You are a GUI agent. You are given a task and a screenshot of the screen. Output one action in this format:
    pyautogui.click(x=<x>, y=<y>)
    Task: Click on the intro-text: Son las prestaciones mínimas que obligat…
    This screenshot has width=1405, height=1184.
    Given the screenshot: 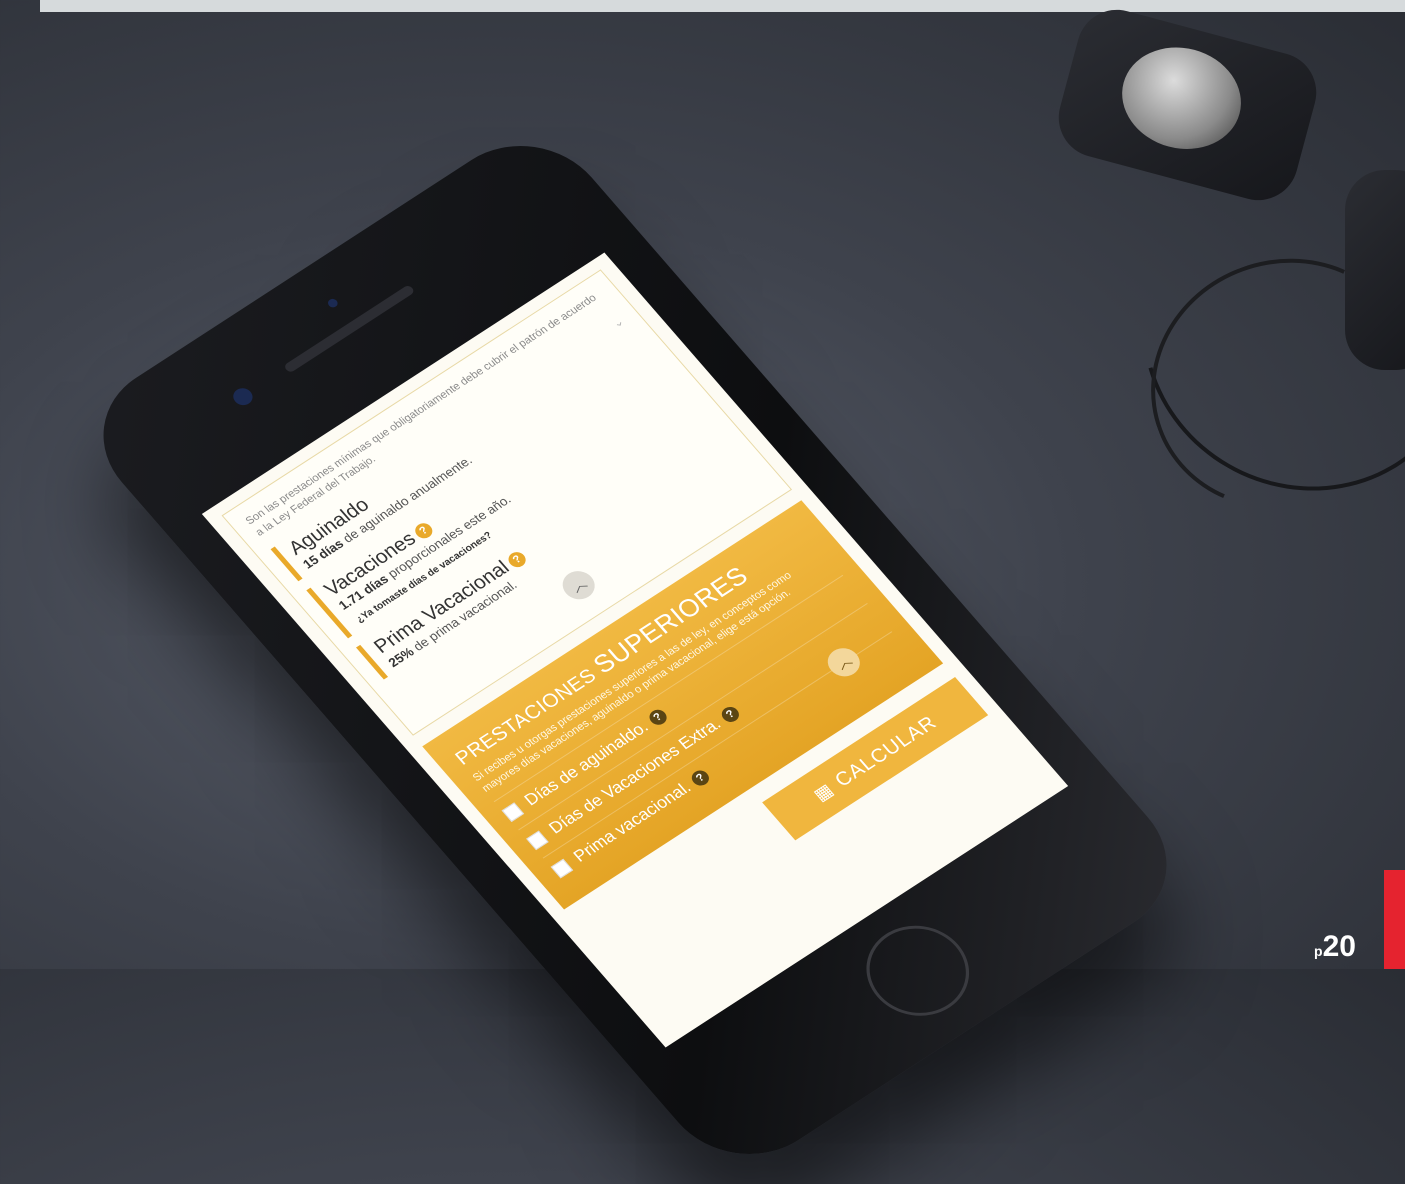 What is the action you would take?
    pyautogui.click(x=421, y=415)
    